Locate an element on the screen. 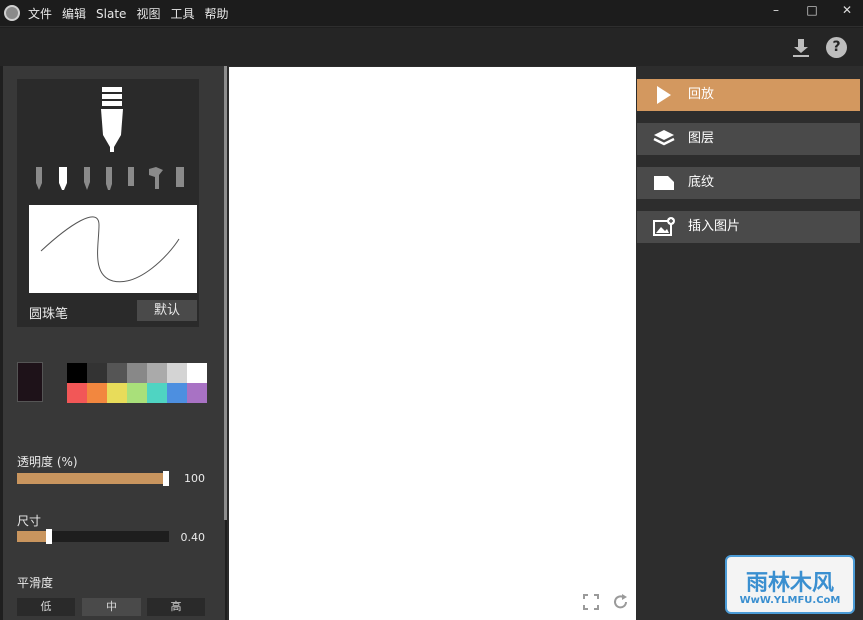  layers-label: 图层 is located at coordinates (701, 138).